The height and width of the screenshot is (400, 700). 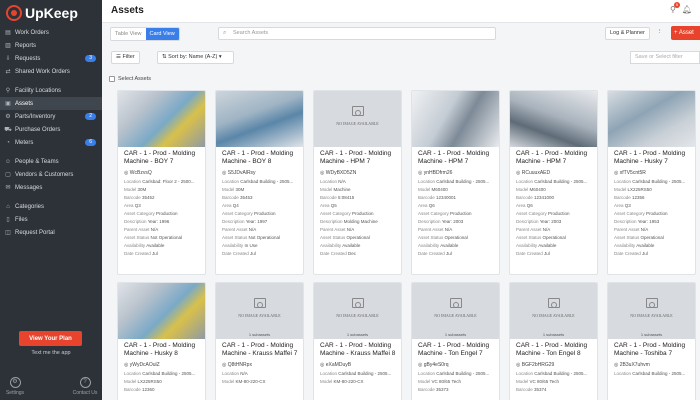 I want to click on sidebar-item-requests: ⇩ Requests 3, so click(x=51, y=58).